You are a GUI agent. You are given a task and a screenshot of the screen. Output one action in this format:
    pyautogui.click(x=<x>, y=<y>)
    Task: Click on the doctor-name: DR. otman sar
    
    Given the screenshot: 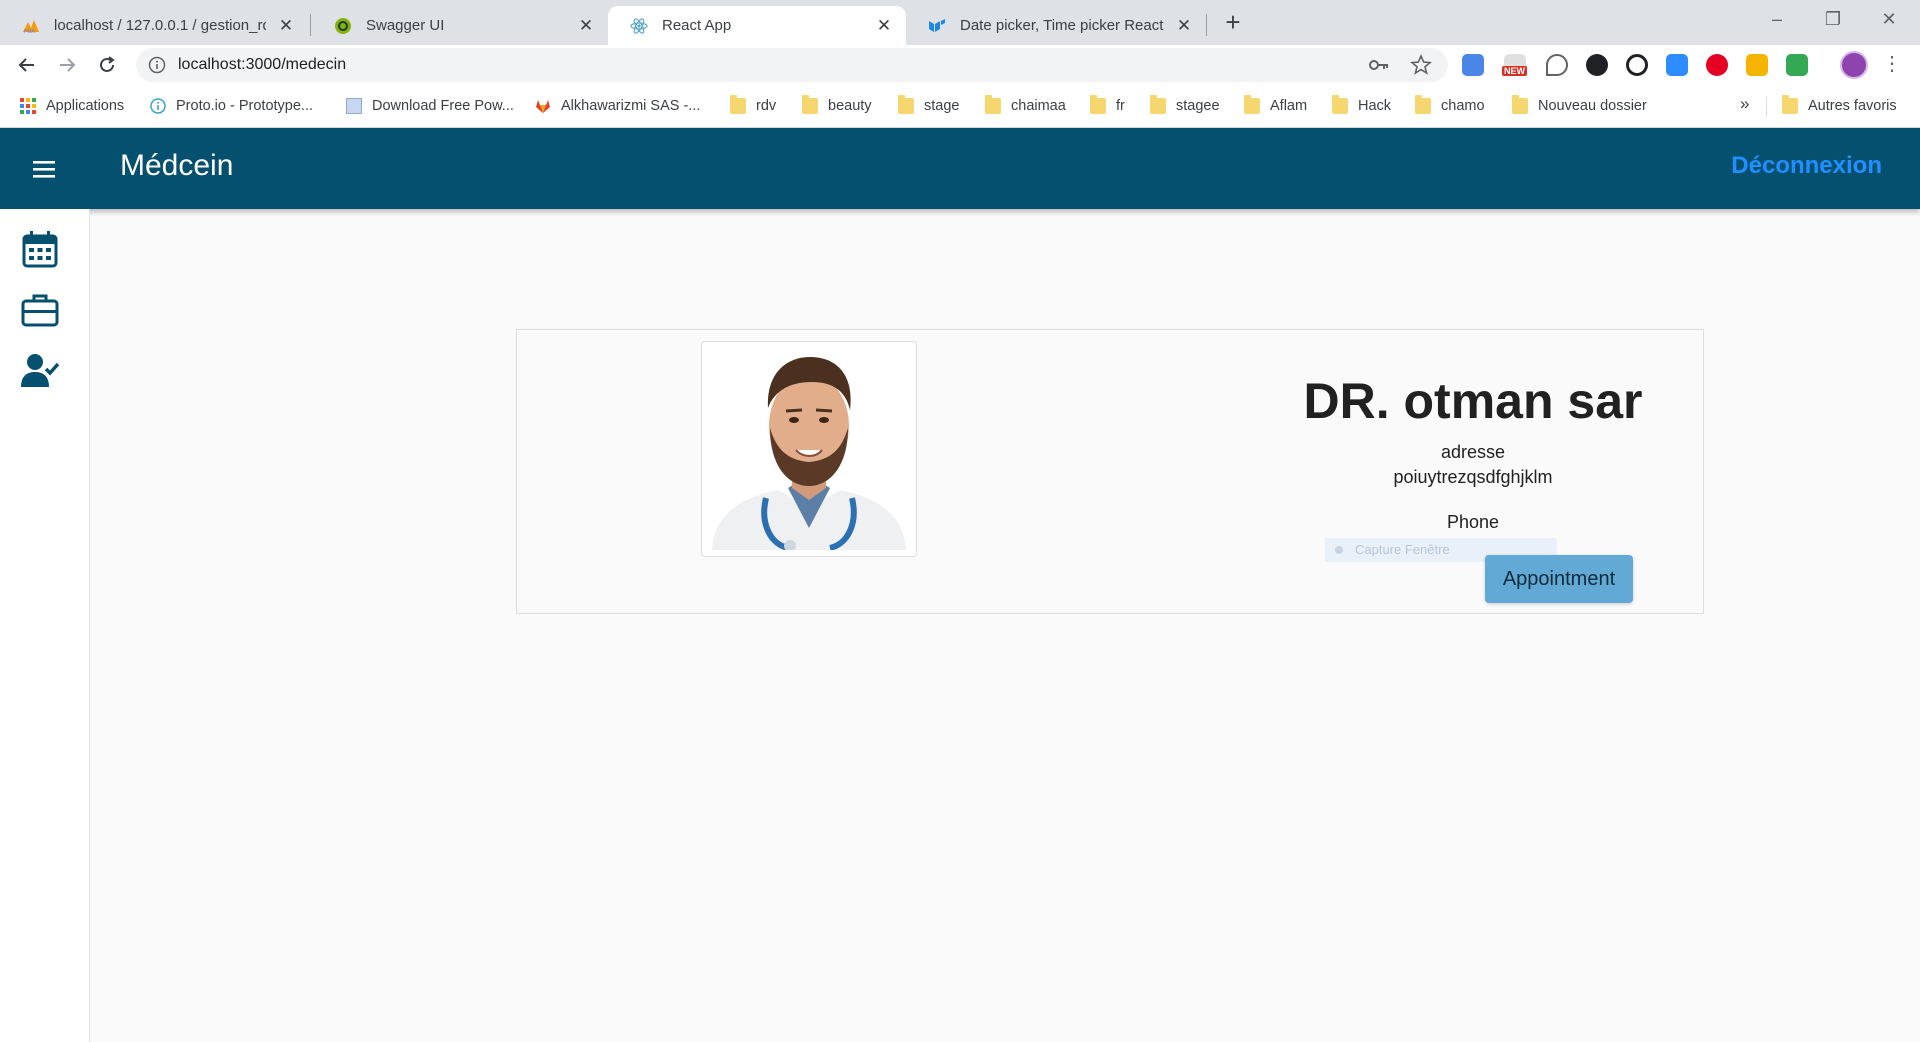 What is the action you would take?
    pyautogui.click(x=1473, y=401)
    